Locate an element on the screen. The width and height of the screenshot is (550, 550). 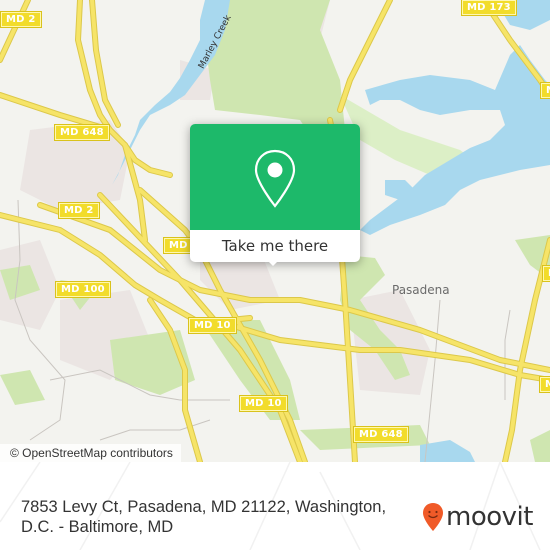
route-shield-md100: MD 100 is located at coordinates (83, 289).